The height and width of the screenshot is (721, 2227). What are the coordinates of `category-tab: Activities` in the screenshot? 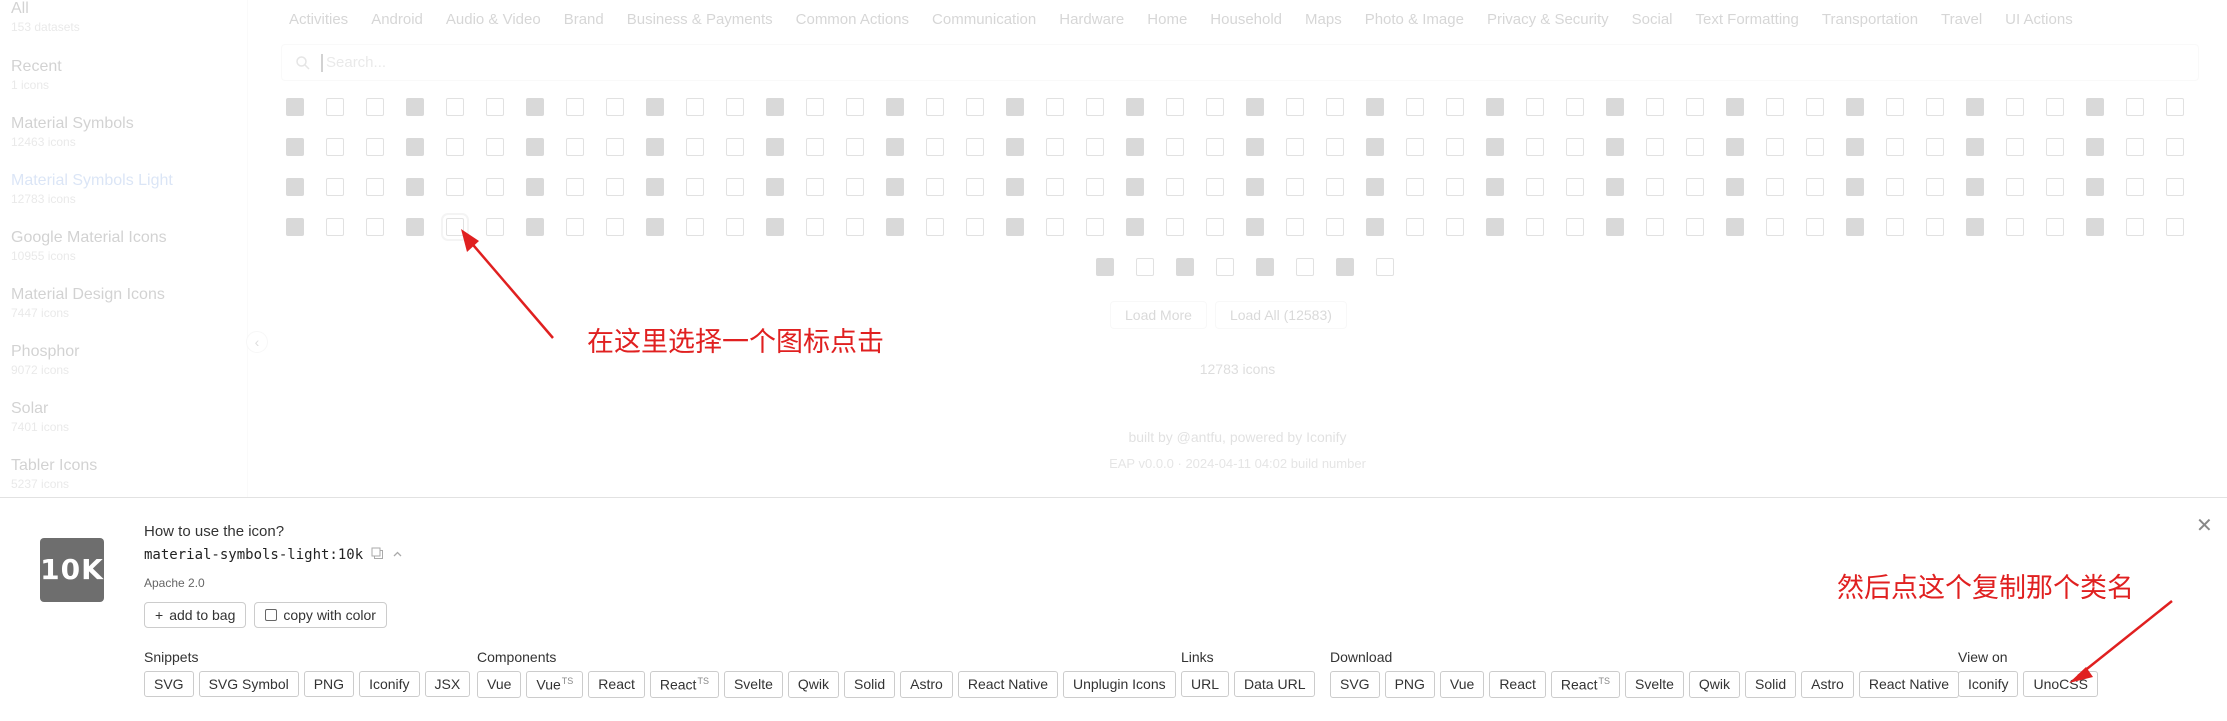 It's located at (324, 19).